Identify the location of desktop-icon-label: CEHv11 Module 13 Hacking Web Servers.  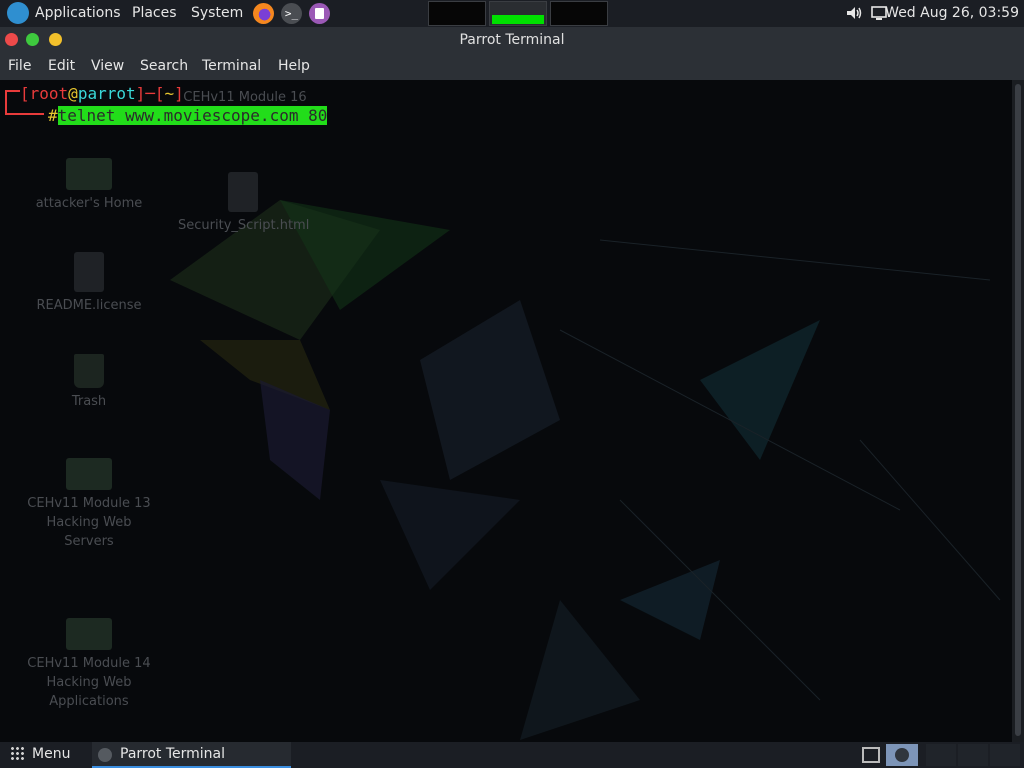
(89, 522).